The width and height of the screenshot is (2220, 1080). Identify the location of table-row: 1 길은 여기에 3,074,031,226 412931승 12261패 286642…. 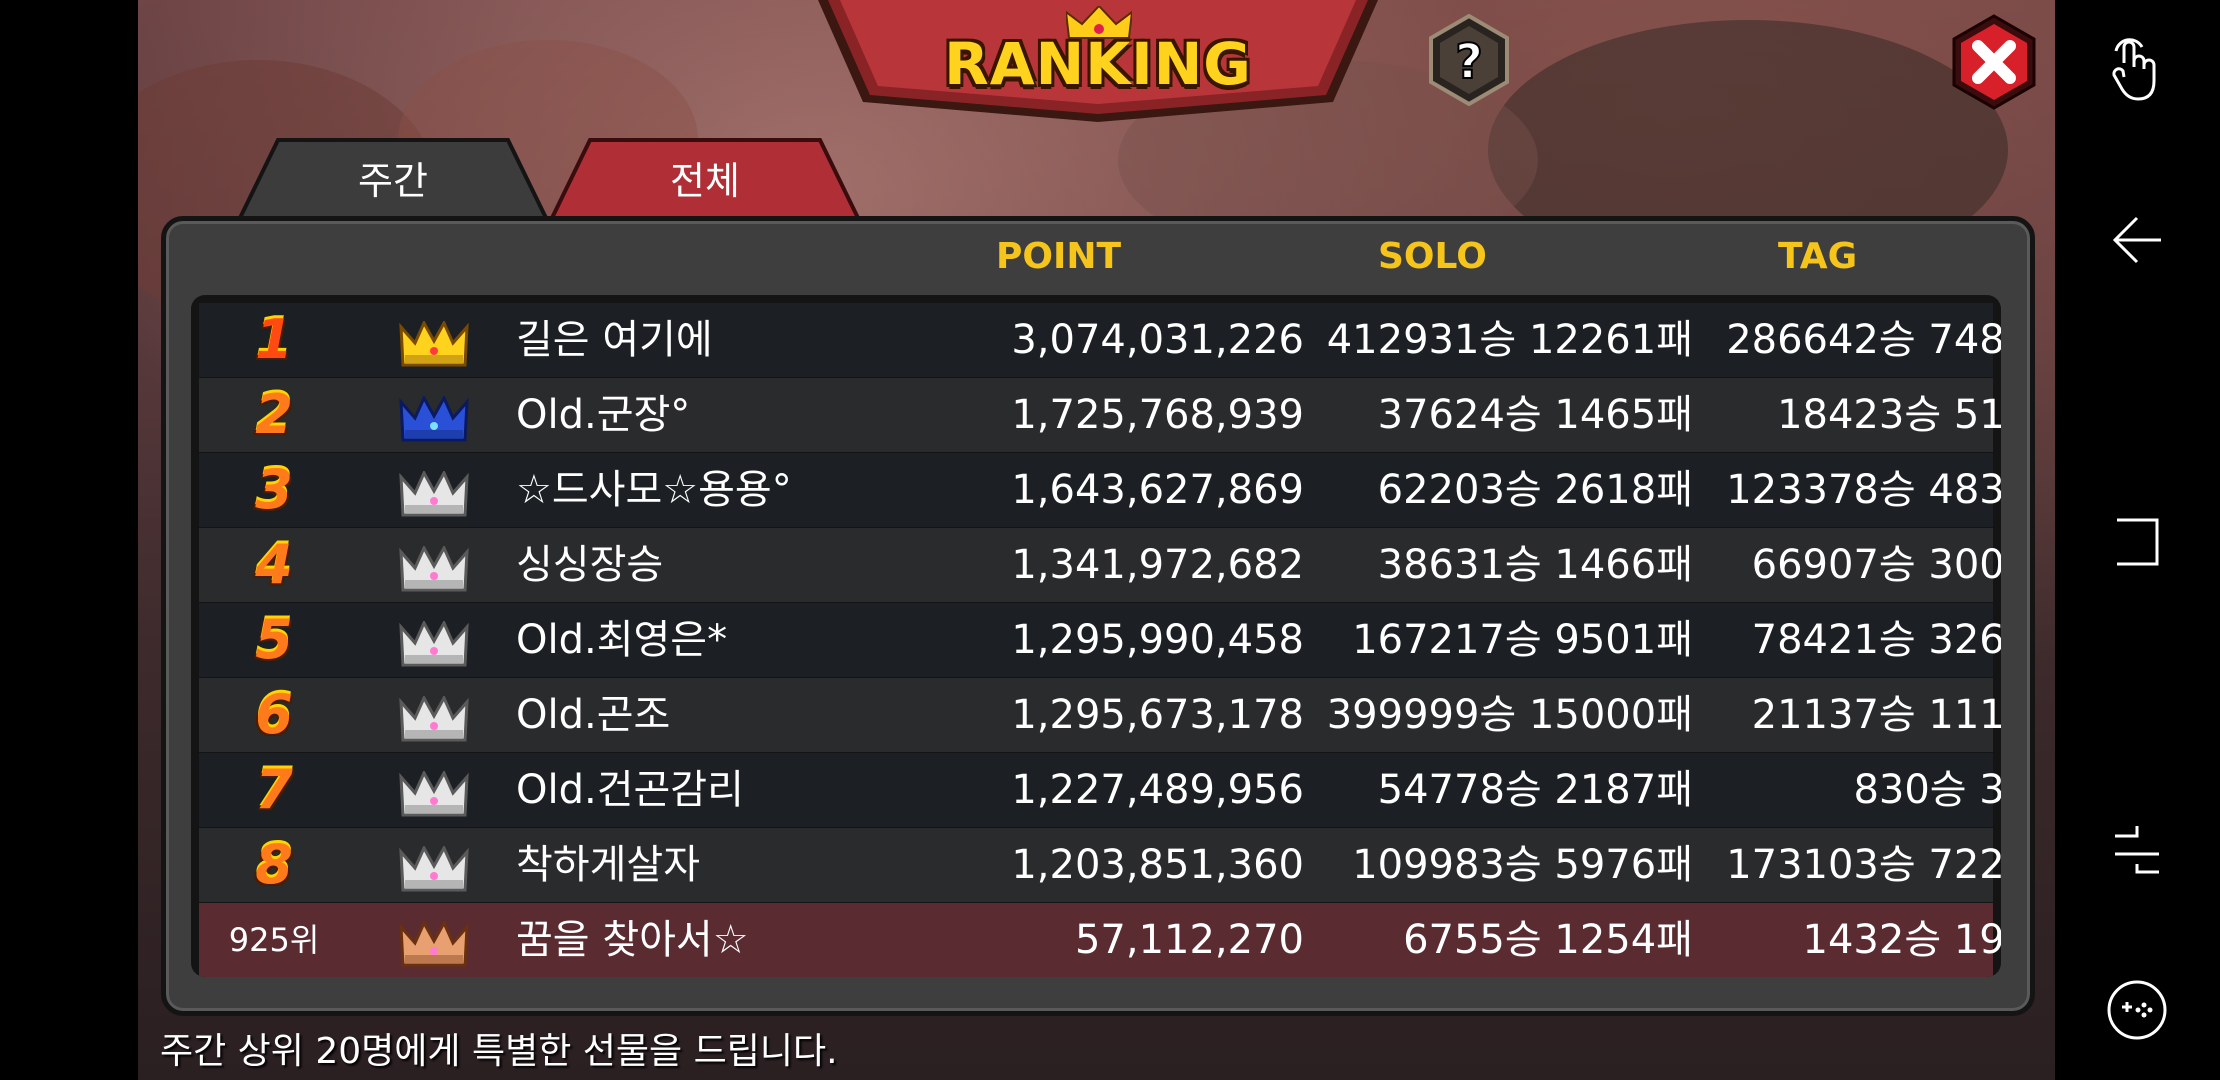
(1100, 340).